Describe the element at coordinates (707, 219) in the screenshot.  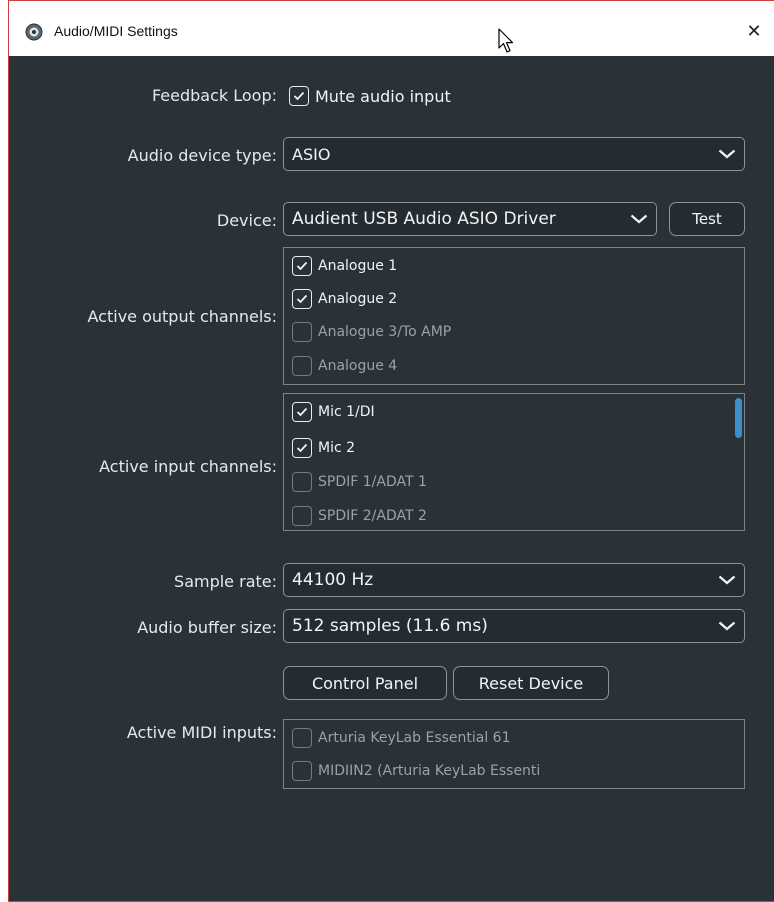
I see `test-button: Test` at that location.